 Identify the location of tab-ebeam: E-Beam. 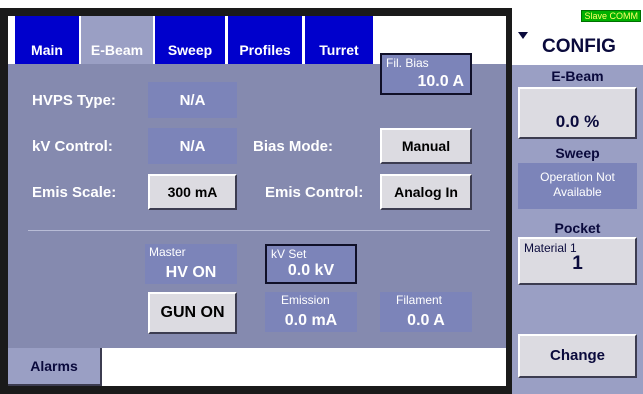
(117, 40).